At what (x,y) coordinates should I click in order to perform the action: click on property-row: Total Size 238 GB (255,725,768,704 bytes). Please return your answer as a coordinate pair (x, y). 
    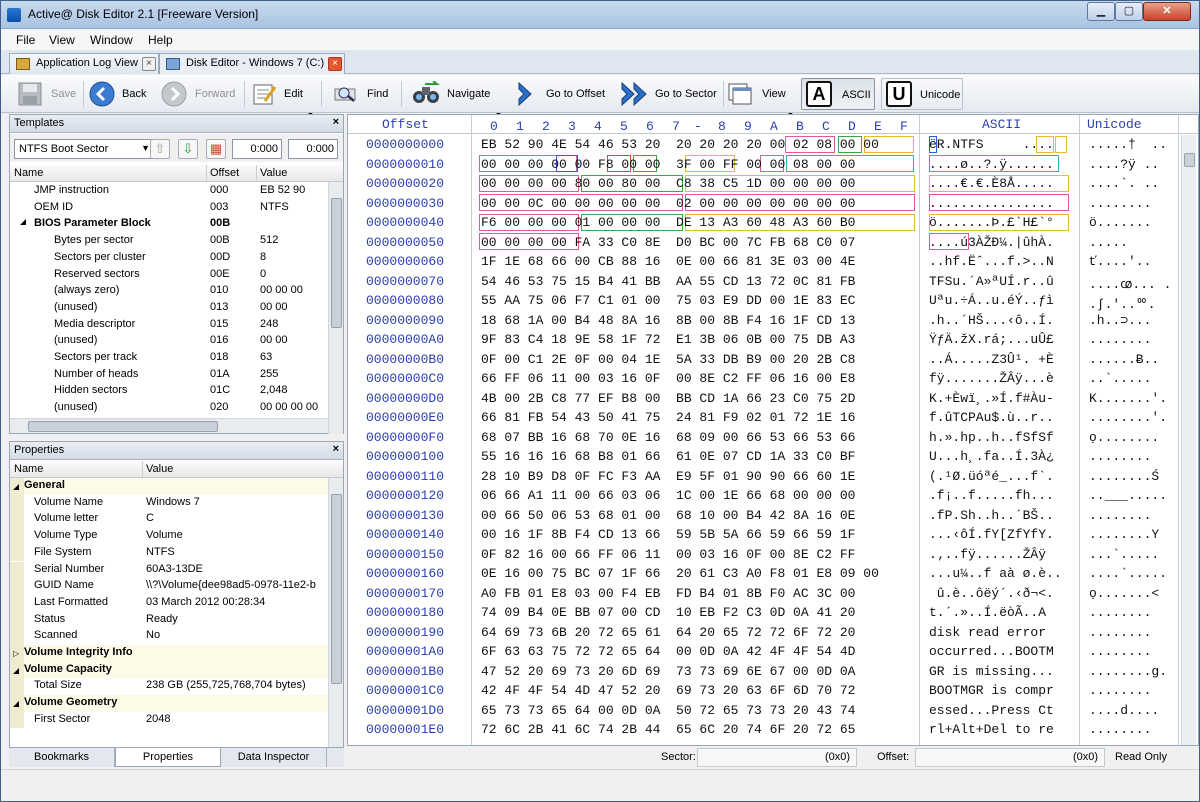
    Looking at the image, I should click on (176, 687).